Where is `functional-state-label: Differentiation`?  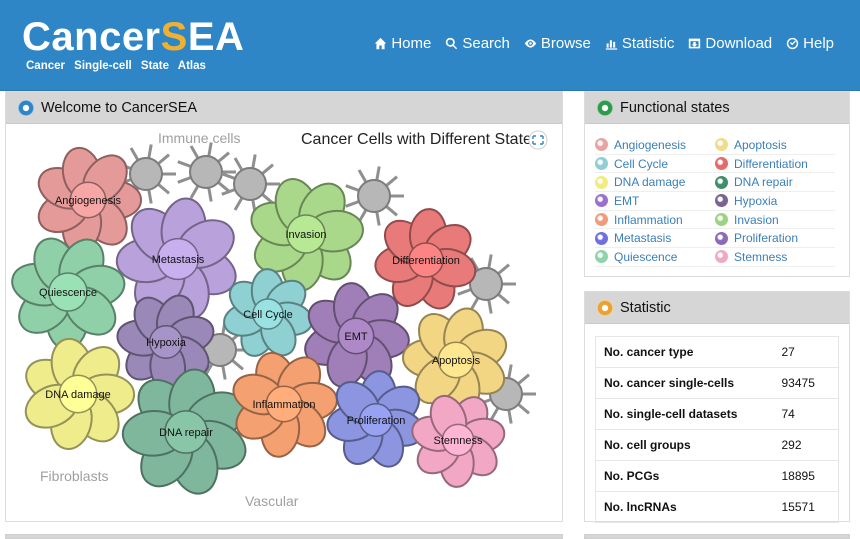 functional-state-label: Differentiation is located at coordinates (771, 163).